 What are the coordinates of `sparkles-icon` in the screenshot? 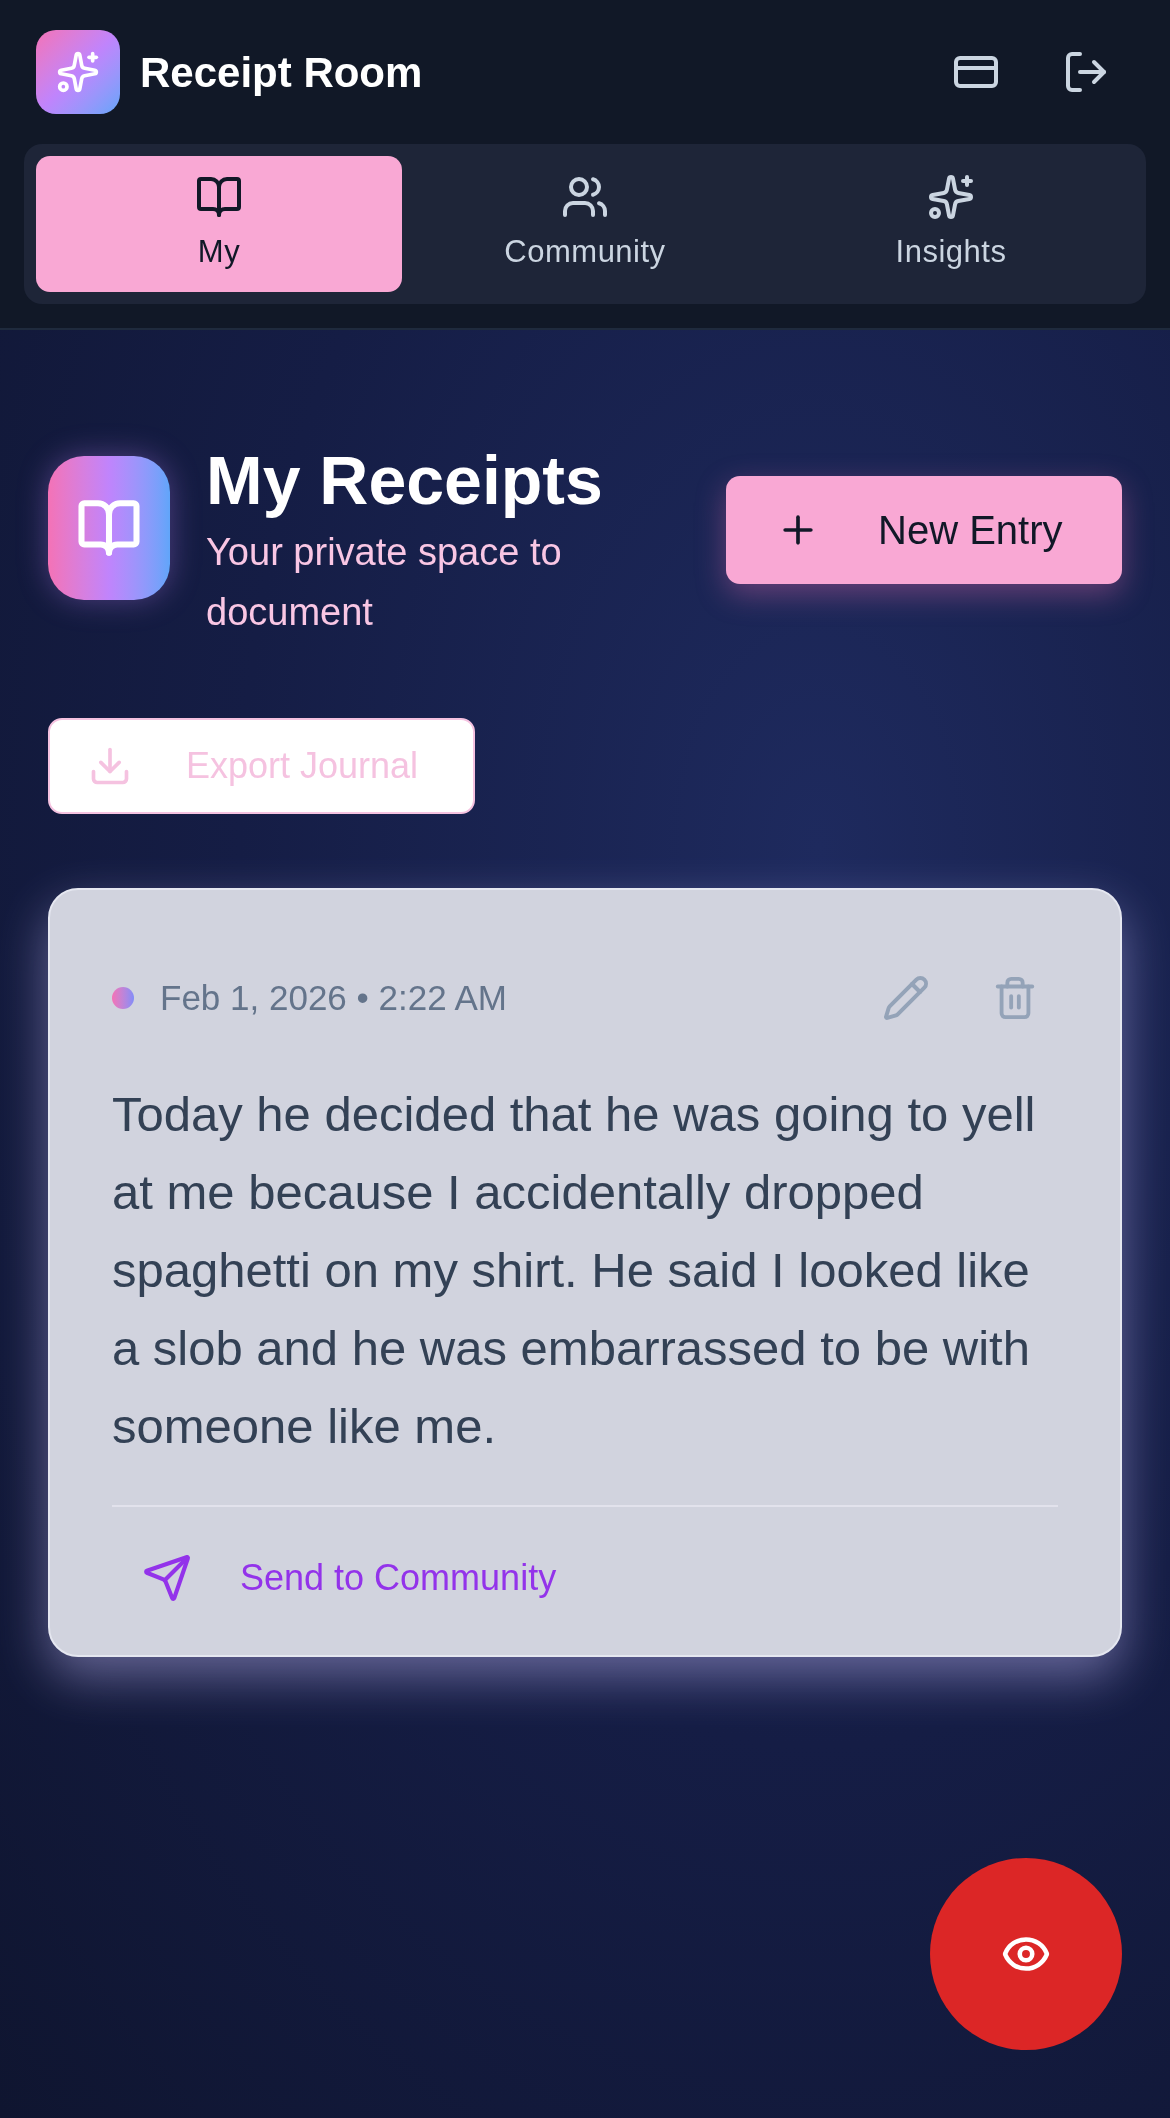 It's located at (951, 196).